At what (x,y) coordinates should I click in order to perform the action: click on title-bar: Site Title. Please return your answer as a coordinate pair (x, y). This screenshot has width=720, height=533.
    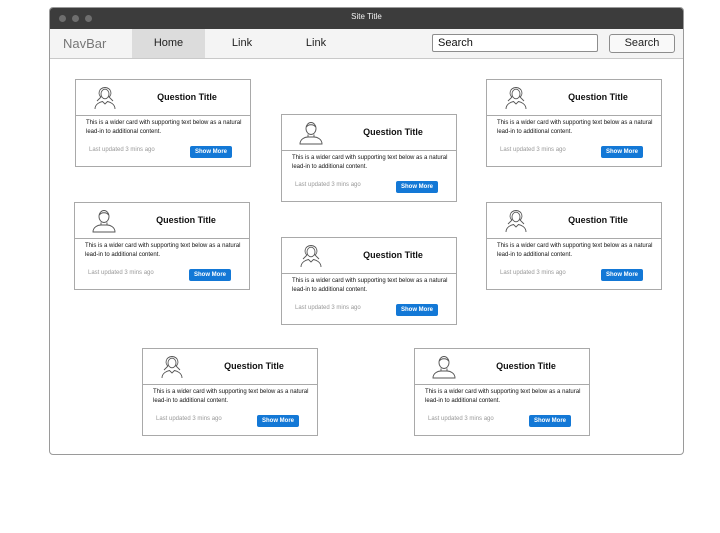
    Looking at the image, I should click on (366, 18).